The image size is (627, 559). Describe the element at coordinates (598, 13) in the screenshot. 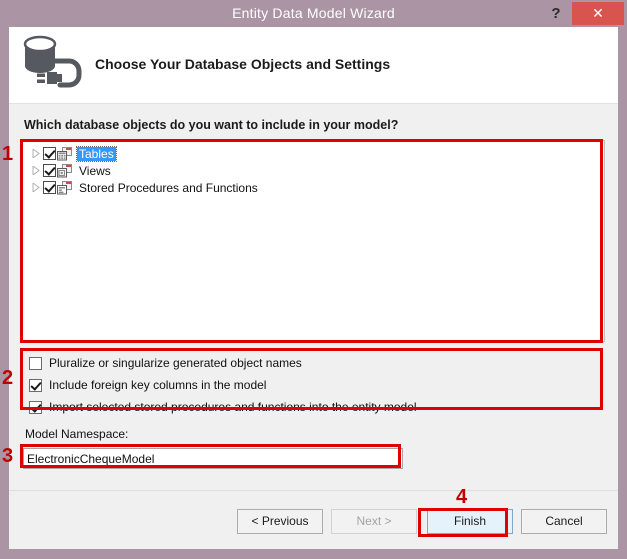

I see `close-icon: ✕` at that location.